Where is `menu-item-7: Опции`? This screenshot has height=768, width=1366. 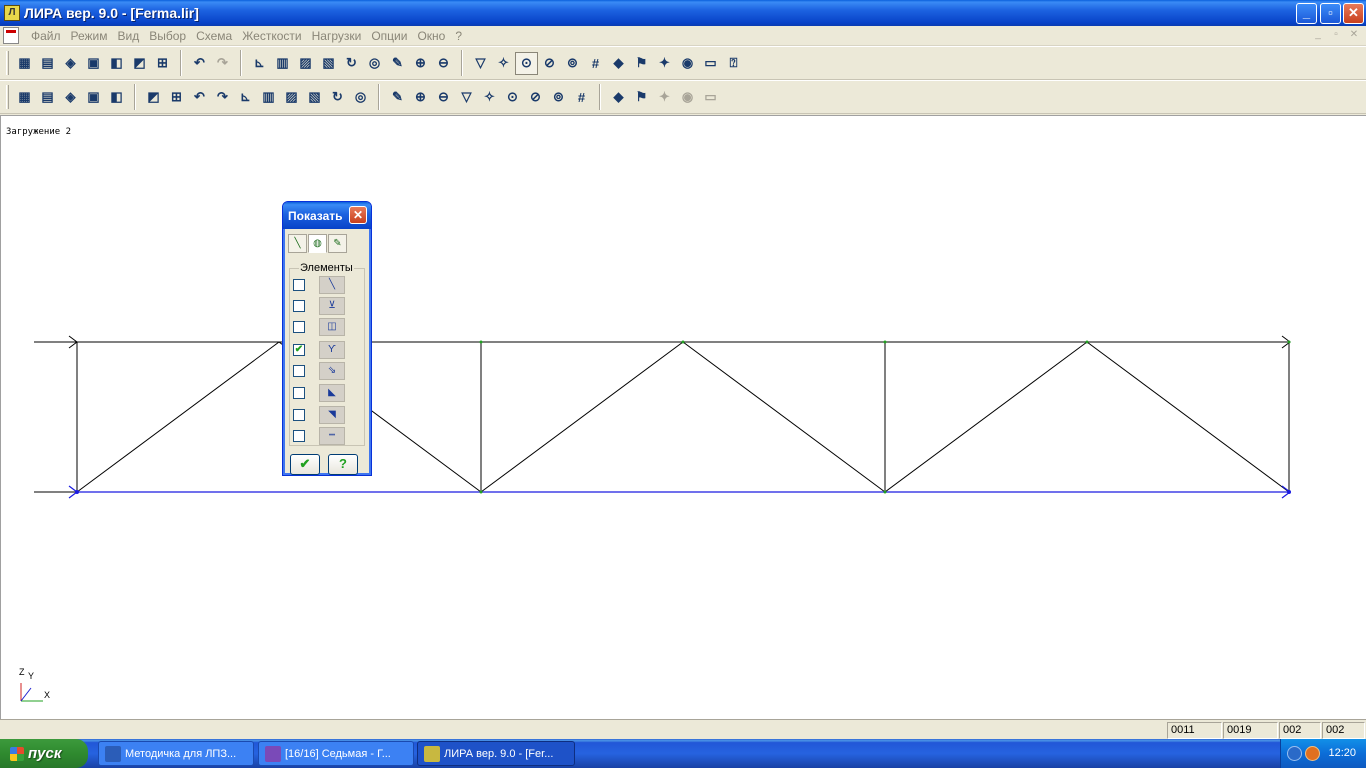 menu-item-7: Опции is located at coordinates (389, 36).